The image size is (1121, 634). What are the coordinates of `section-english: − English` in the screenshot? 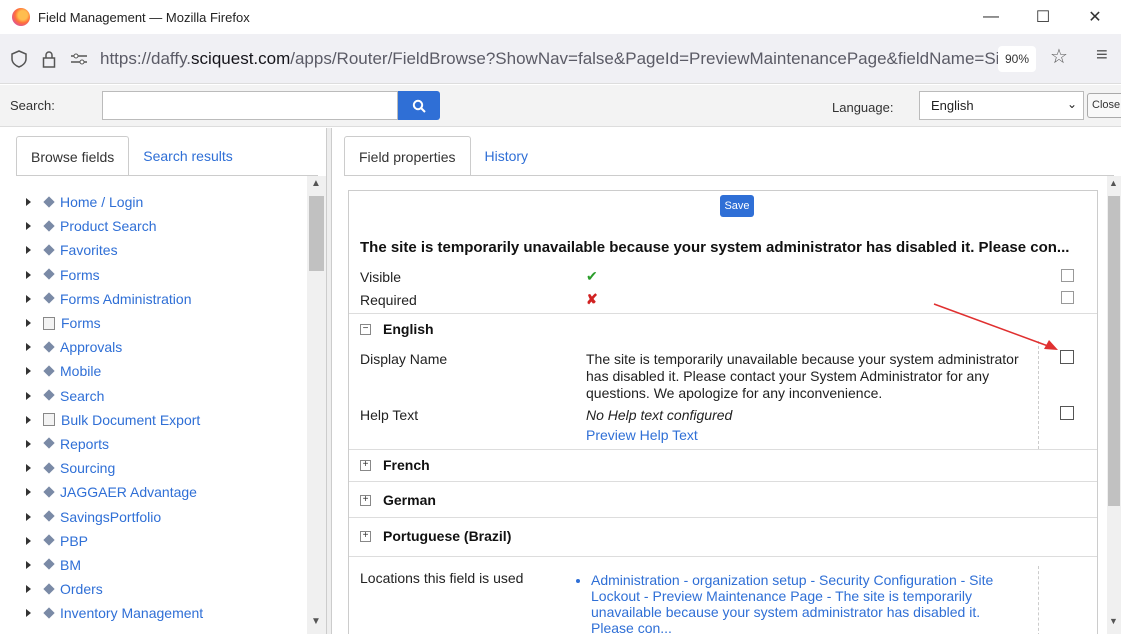 It's located at (397, 329).